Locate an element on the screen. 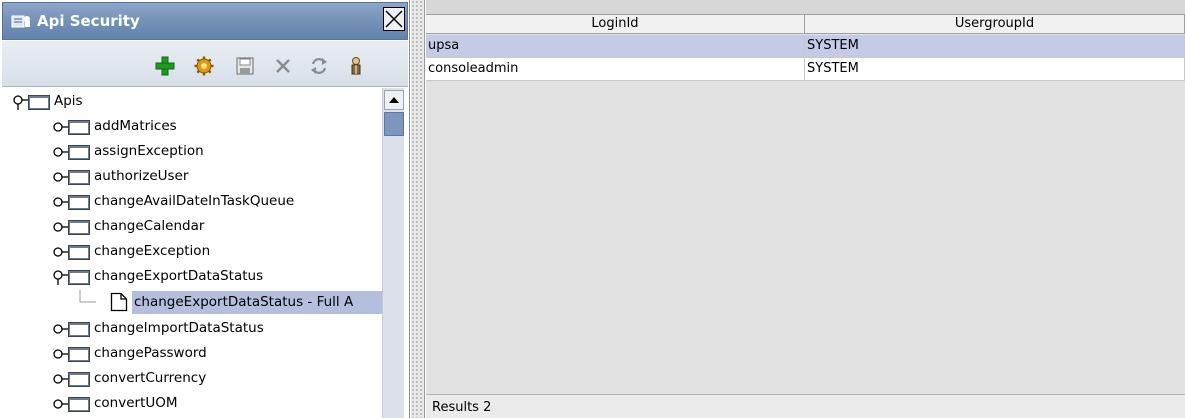 The height and width of the screenshot is (418, 1185). table-cell-loginid: consoleadmin is located at coordinates (615, 69).